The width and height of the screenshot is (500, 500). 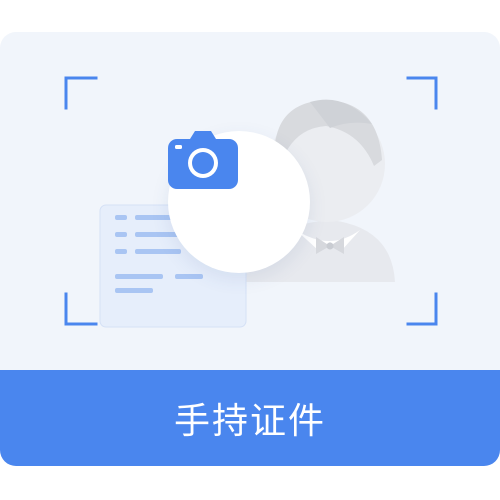 I want to click on viewfinder-corner-bottom-left, so click(x=81, y=309).